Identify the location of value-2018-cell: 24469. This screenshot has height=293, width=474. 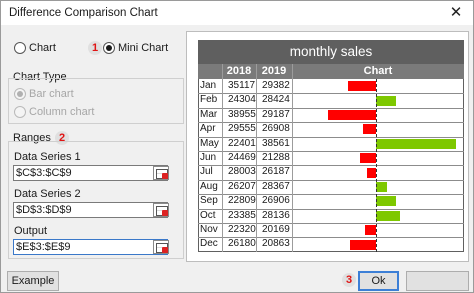
(242, 157).